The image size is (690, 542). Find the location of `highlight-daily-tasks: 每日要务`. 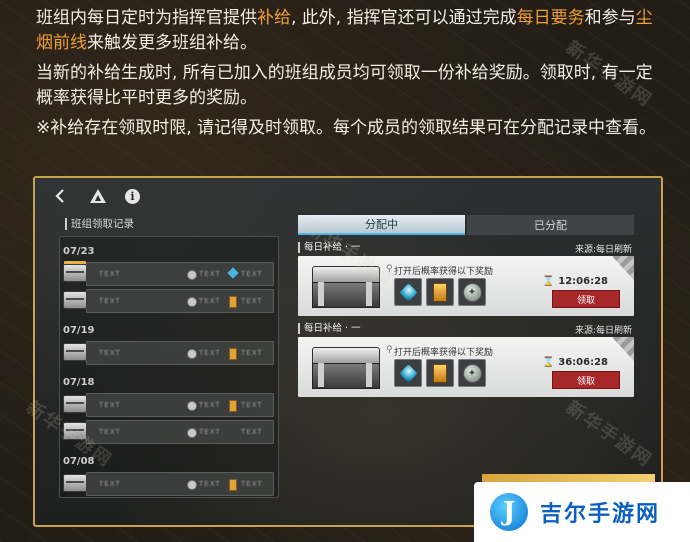

highlight-daily-tasks: 每日要务 is located at coordinates (550, 18).